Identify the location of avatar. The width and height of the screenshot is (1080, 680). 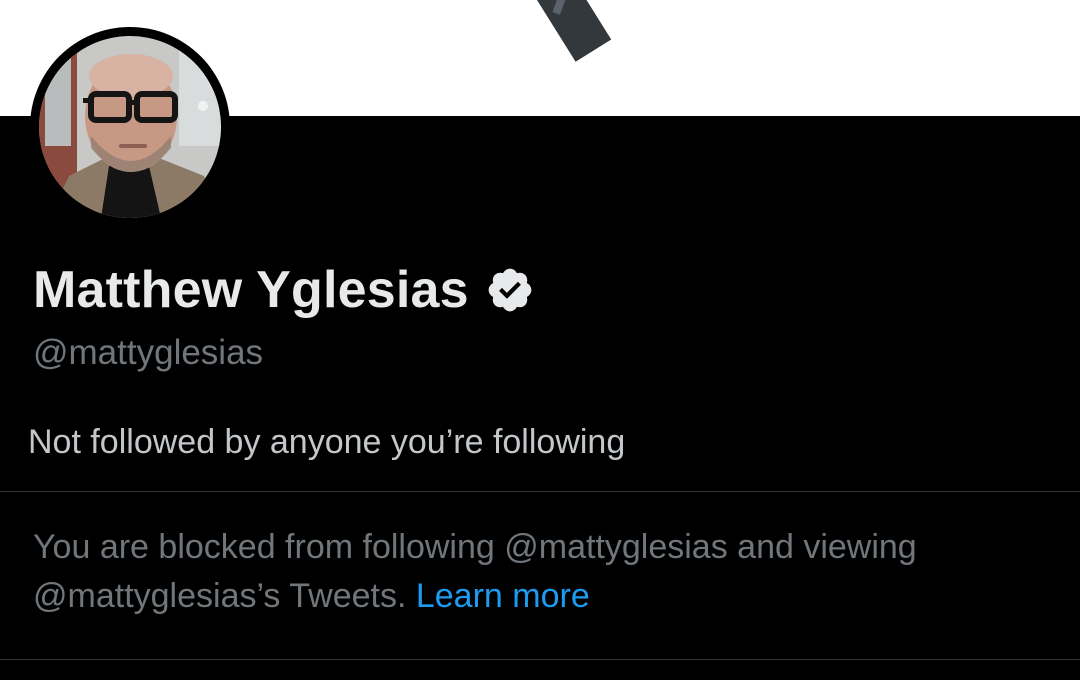
(130, 127).